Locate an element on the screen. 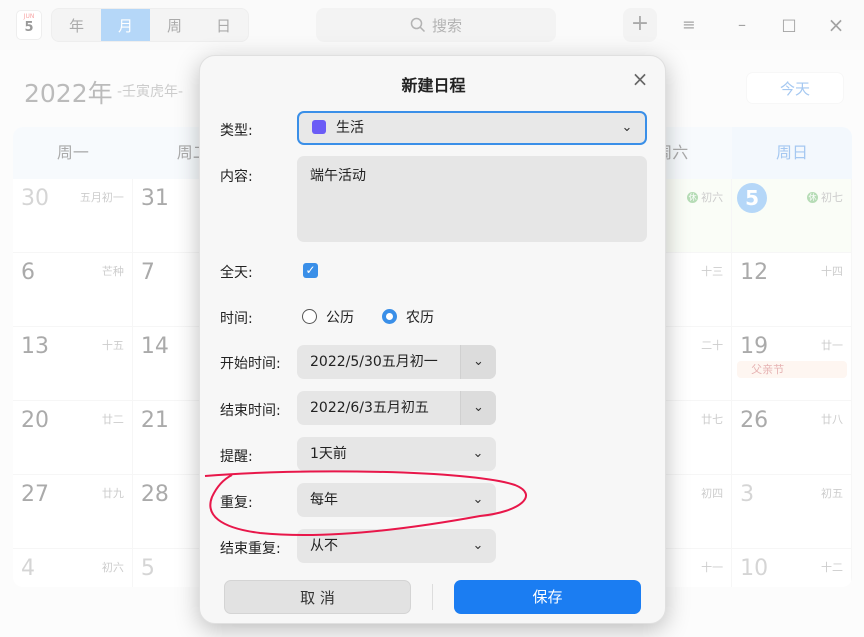 The height and width of the screenshot is (637, 864). radio-solar-label: 公历 is located at coordinates (340, 318).